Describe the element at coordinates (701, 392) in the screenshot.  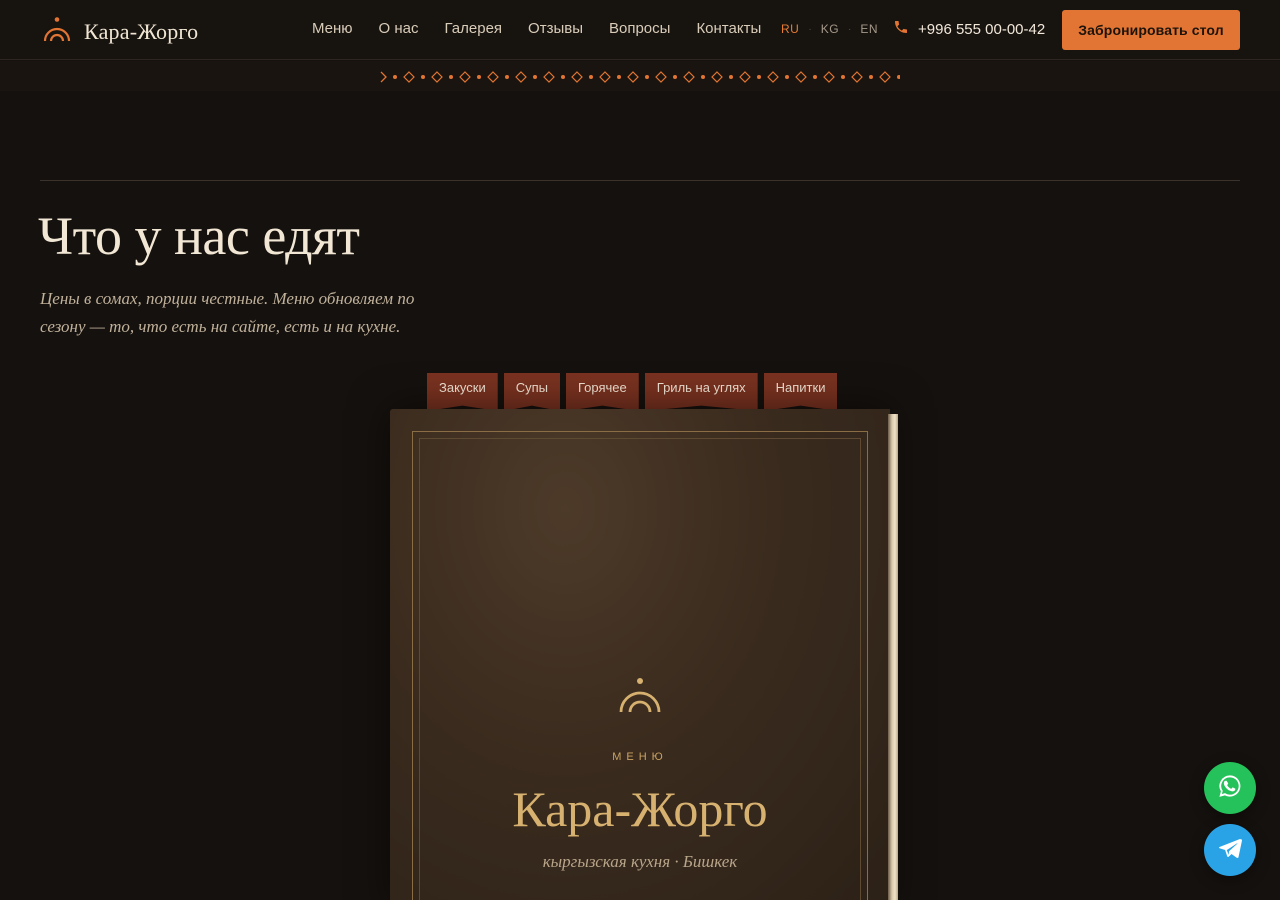
I see `tab-grill: Гриль на углях` at that location.